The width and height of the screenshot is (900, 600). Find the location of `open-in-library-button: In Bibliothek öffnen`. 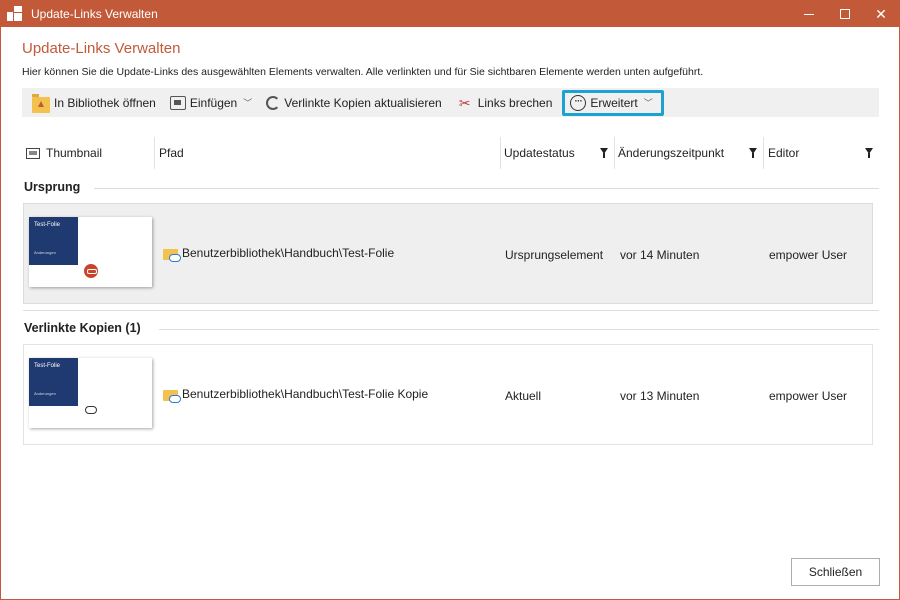

open-in-library-button: In Bibliothek öffnen is located at coordinates (94, 103).